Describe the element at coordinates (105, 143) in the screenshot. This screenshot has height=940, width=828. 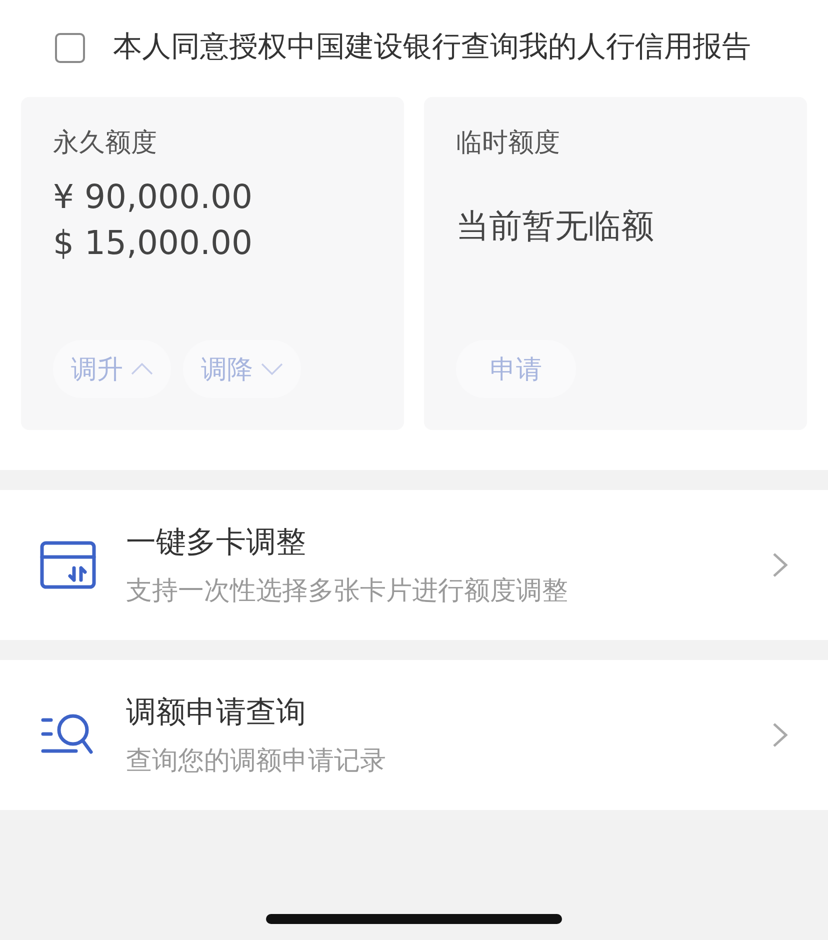
I see `card-title: 永久额度` at that location.